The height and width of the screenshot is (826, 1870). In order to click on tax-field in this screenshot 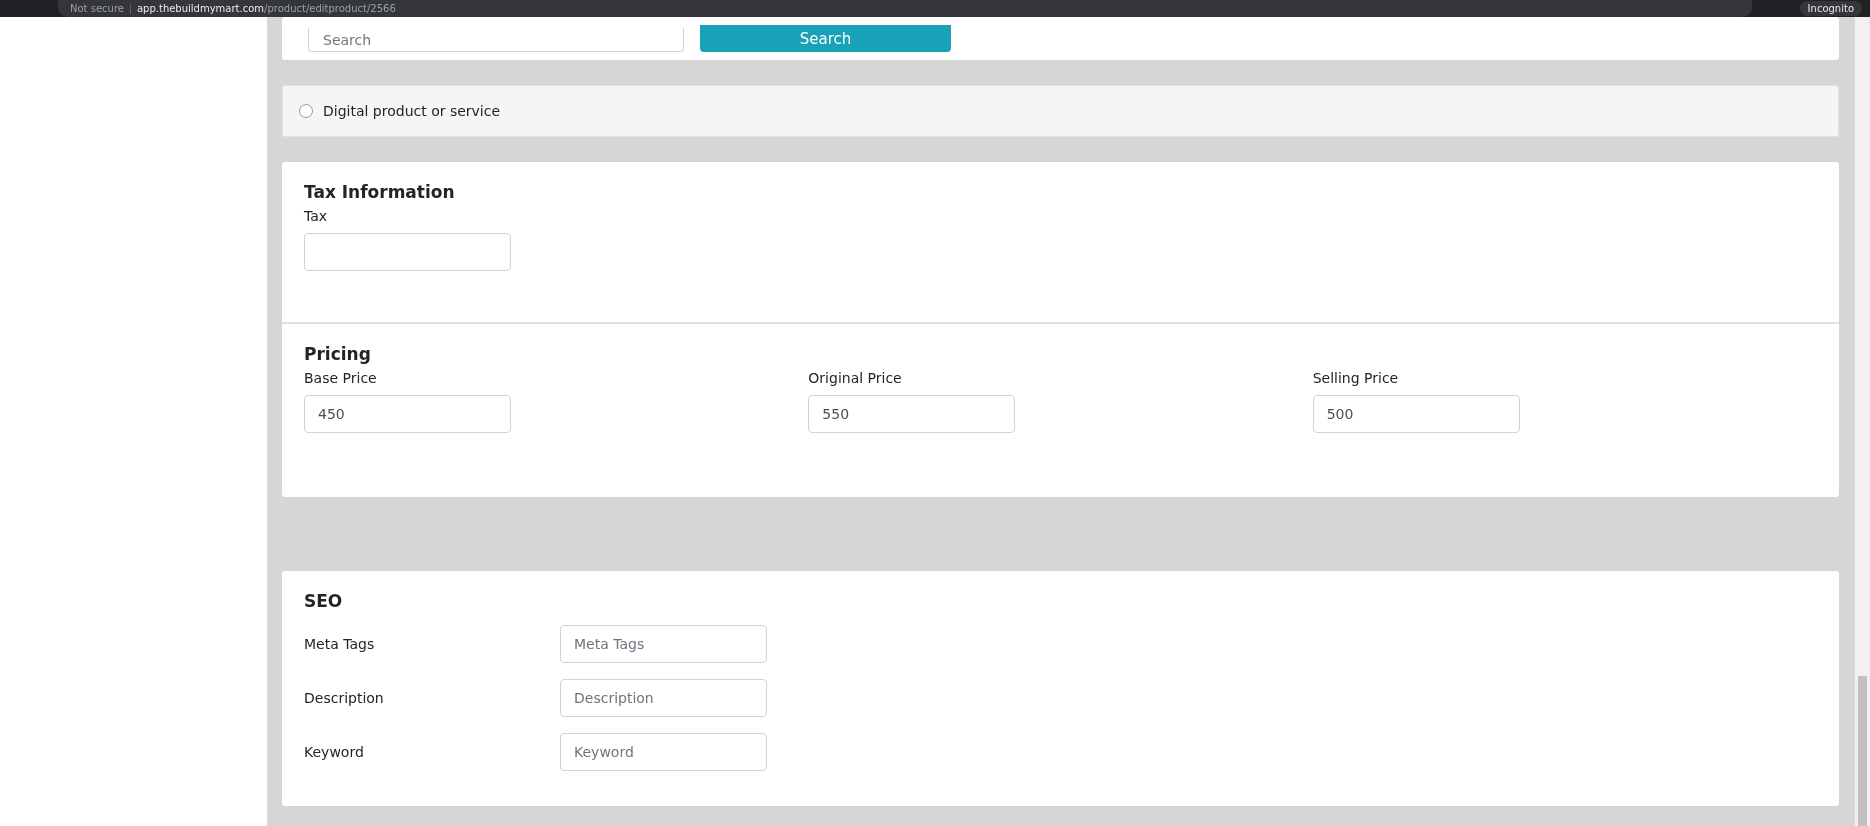, I will do `click(407, 252)`.